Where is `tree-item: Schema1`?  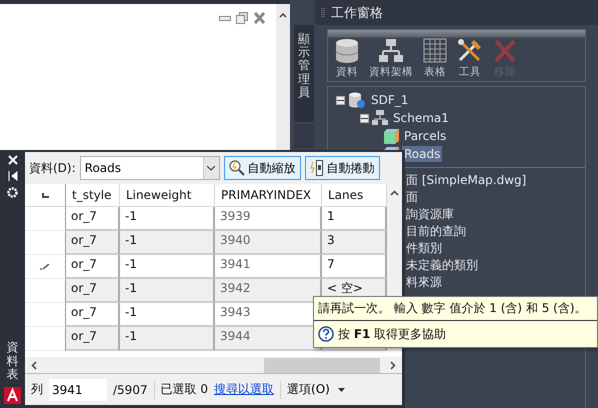
tree-item: Schema1 is located at coordinates (421, 118).